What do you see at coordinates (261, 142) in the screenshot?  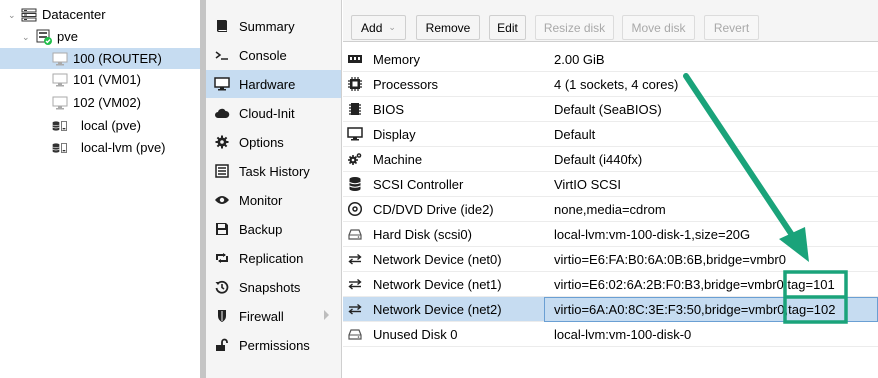 I see `nav-item-label: Options` at bounding box center [261, 142].